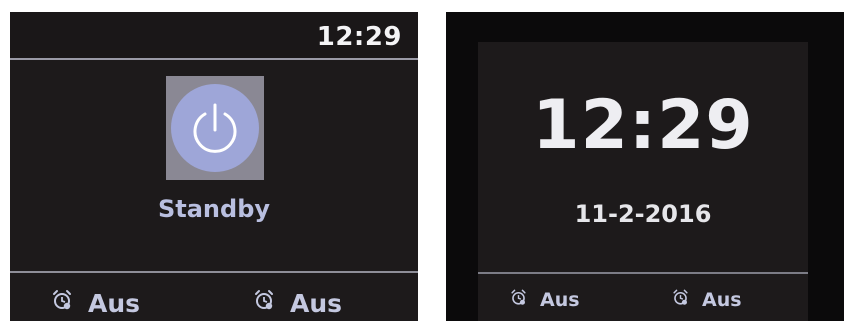 This screenshot has width=844, height=321. Describe the element at coordinates (214, 35) in the screenshot. I see `status-bar: 12:29` at that location.